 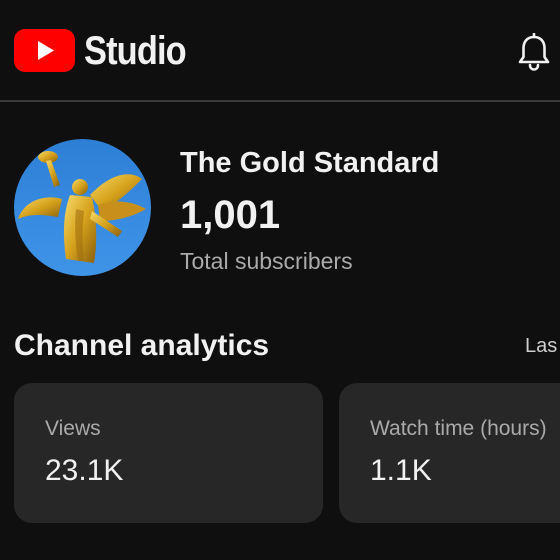 What do you see at coordinates (142, 345) in the screenshot?
I see `analytics-title: Channel analytics` at bounding box center [142, 345].